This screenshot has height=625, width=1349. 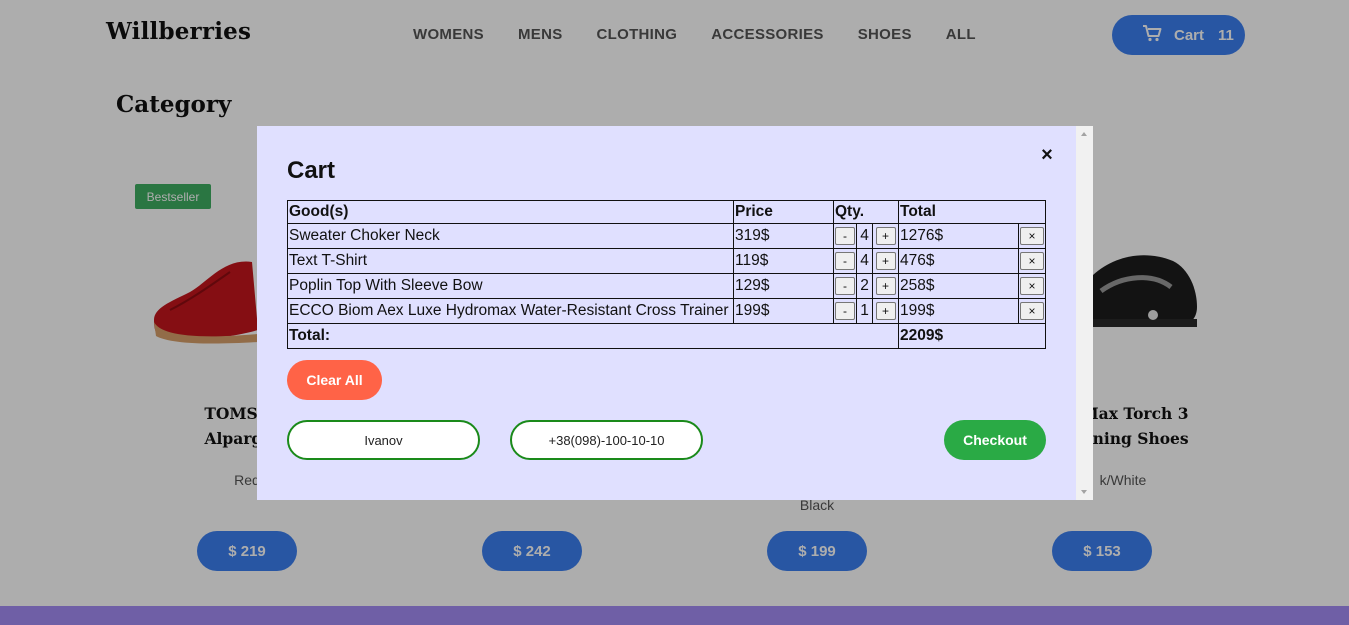 I want to click on close-icon: ×, so click(x=1047, y=155).